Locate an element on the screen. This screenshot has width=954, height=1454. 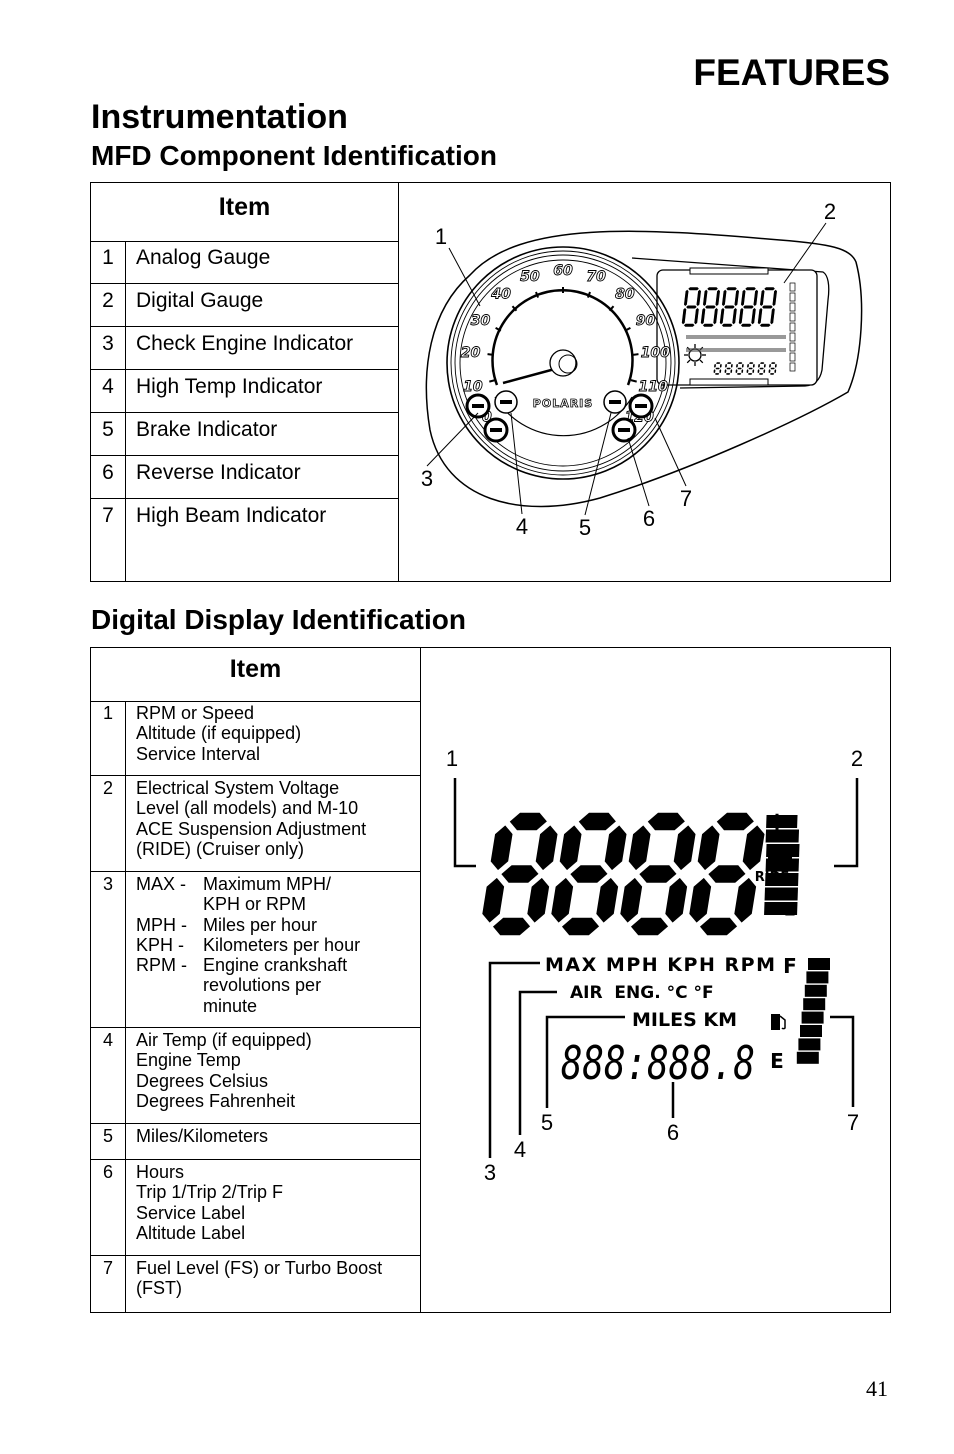
item-description: Analog Gauge is located at coordinates (203, 257).